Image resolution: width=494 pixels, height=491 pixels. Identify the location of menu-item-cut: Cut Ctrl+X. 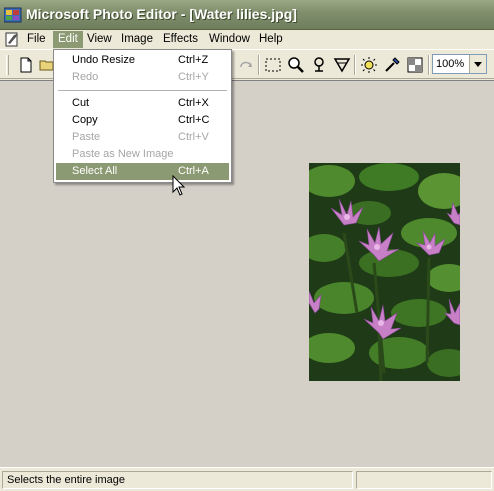
(142, 103).